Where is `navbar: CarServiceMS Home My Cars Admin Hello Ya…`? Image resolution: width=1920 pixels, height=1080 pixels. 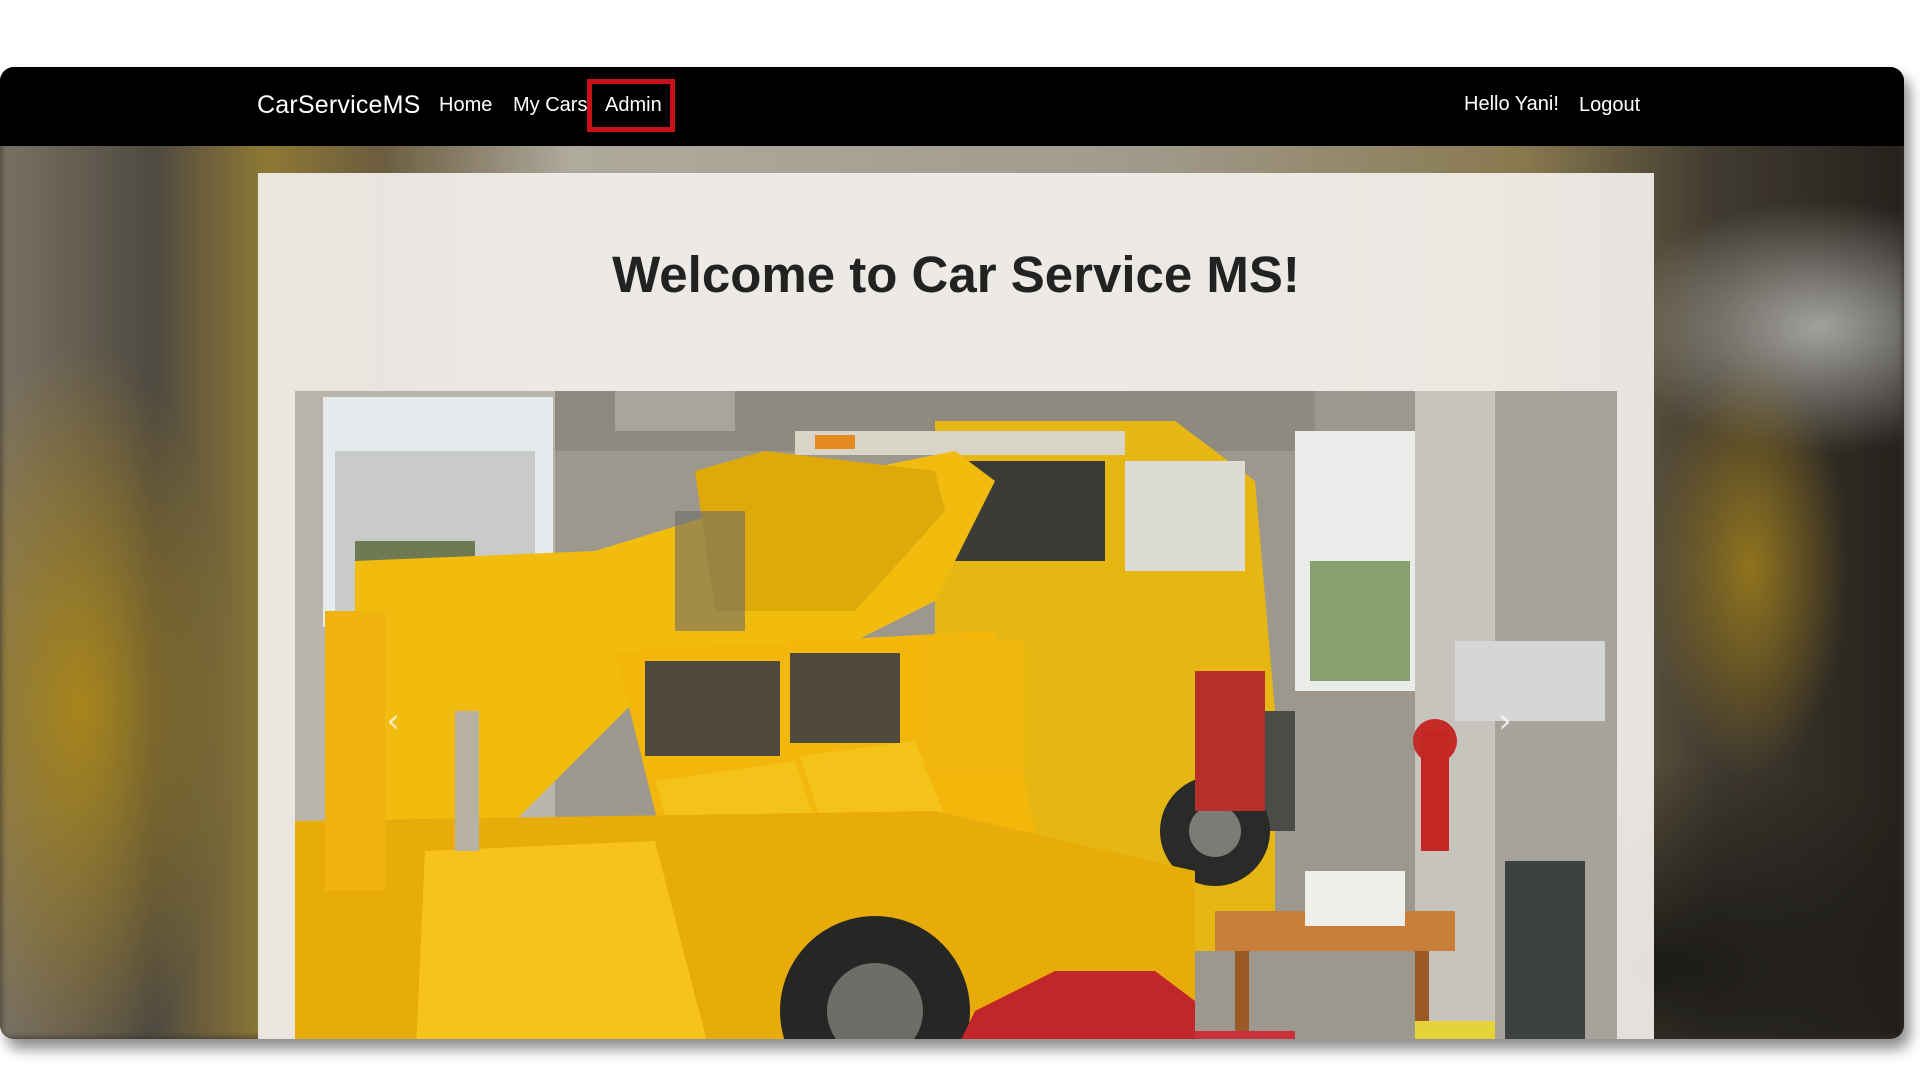 navbar: CarServiceMS Home My Cars Admin Hello Ya… is located at coordinates (952, 106).